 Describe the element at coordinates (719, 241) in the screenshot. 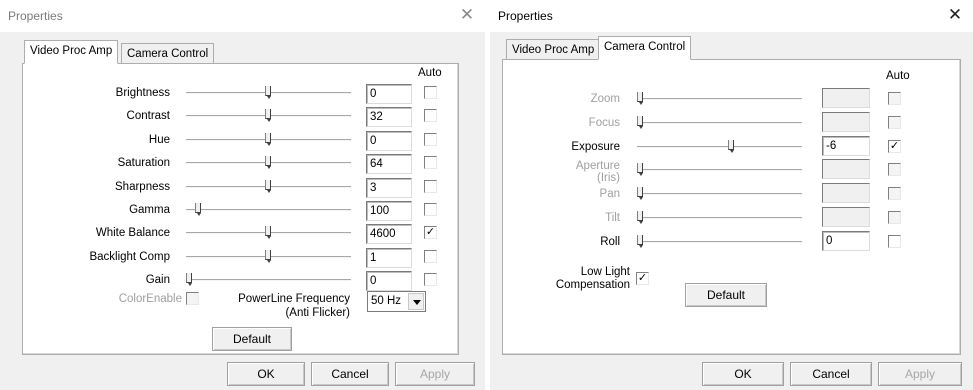

I see `roll-slider` at that location.